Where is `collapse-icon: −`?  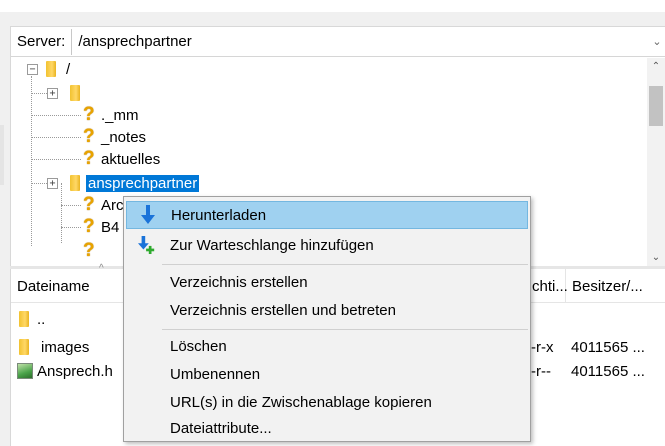
collapse-icon: − is located at coordinates (32, 69).